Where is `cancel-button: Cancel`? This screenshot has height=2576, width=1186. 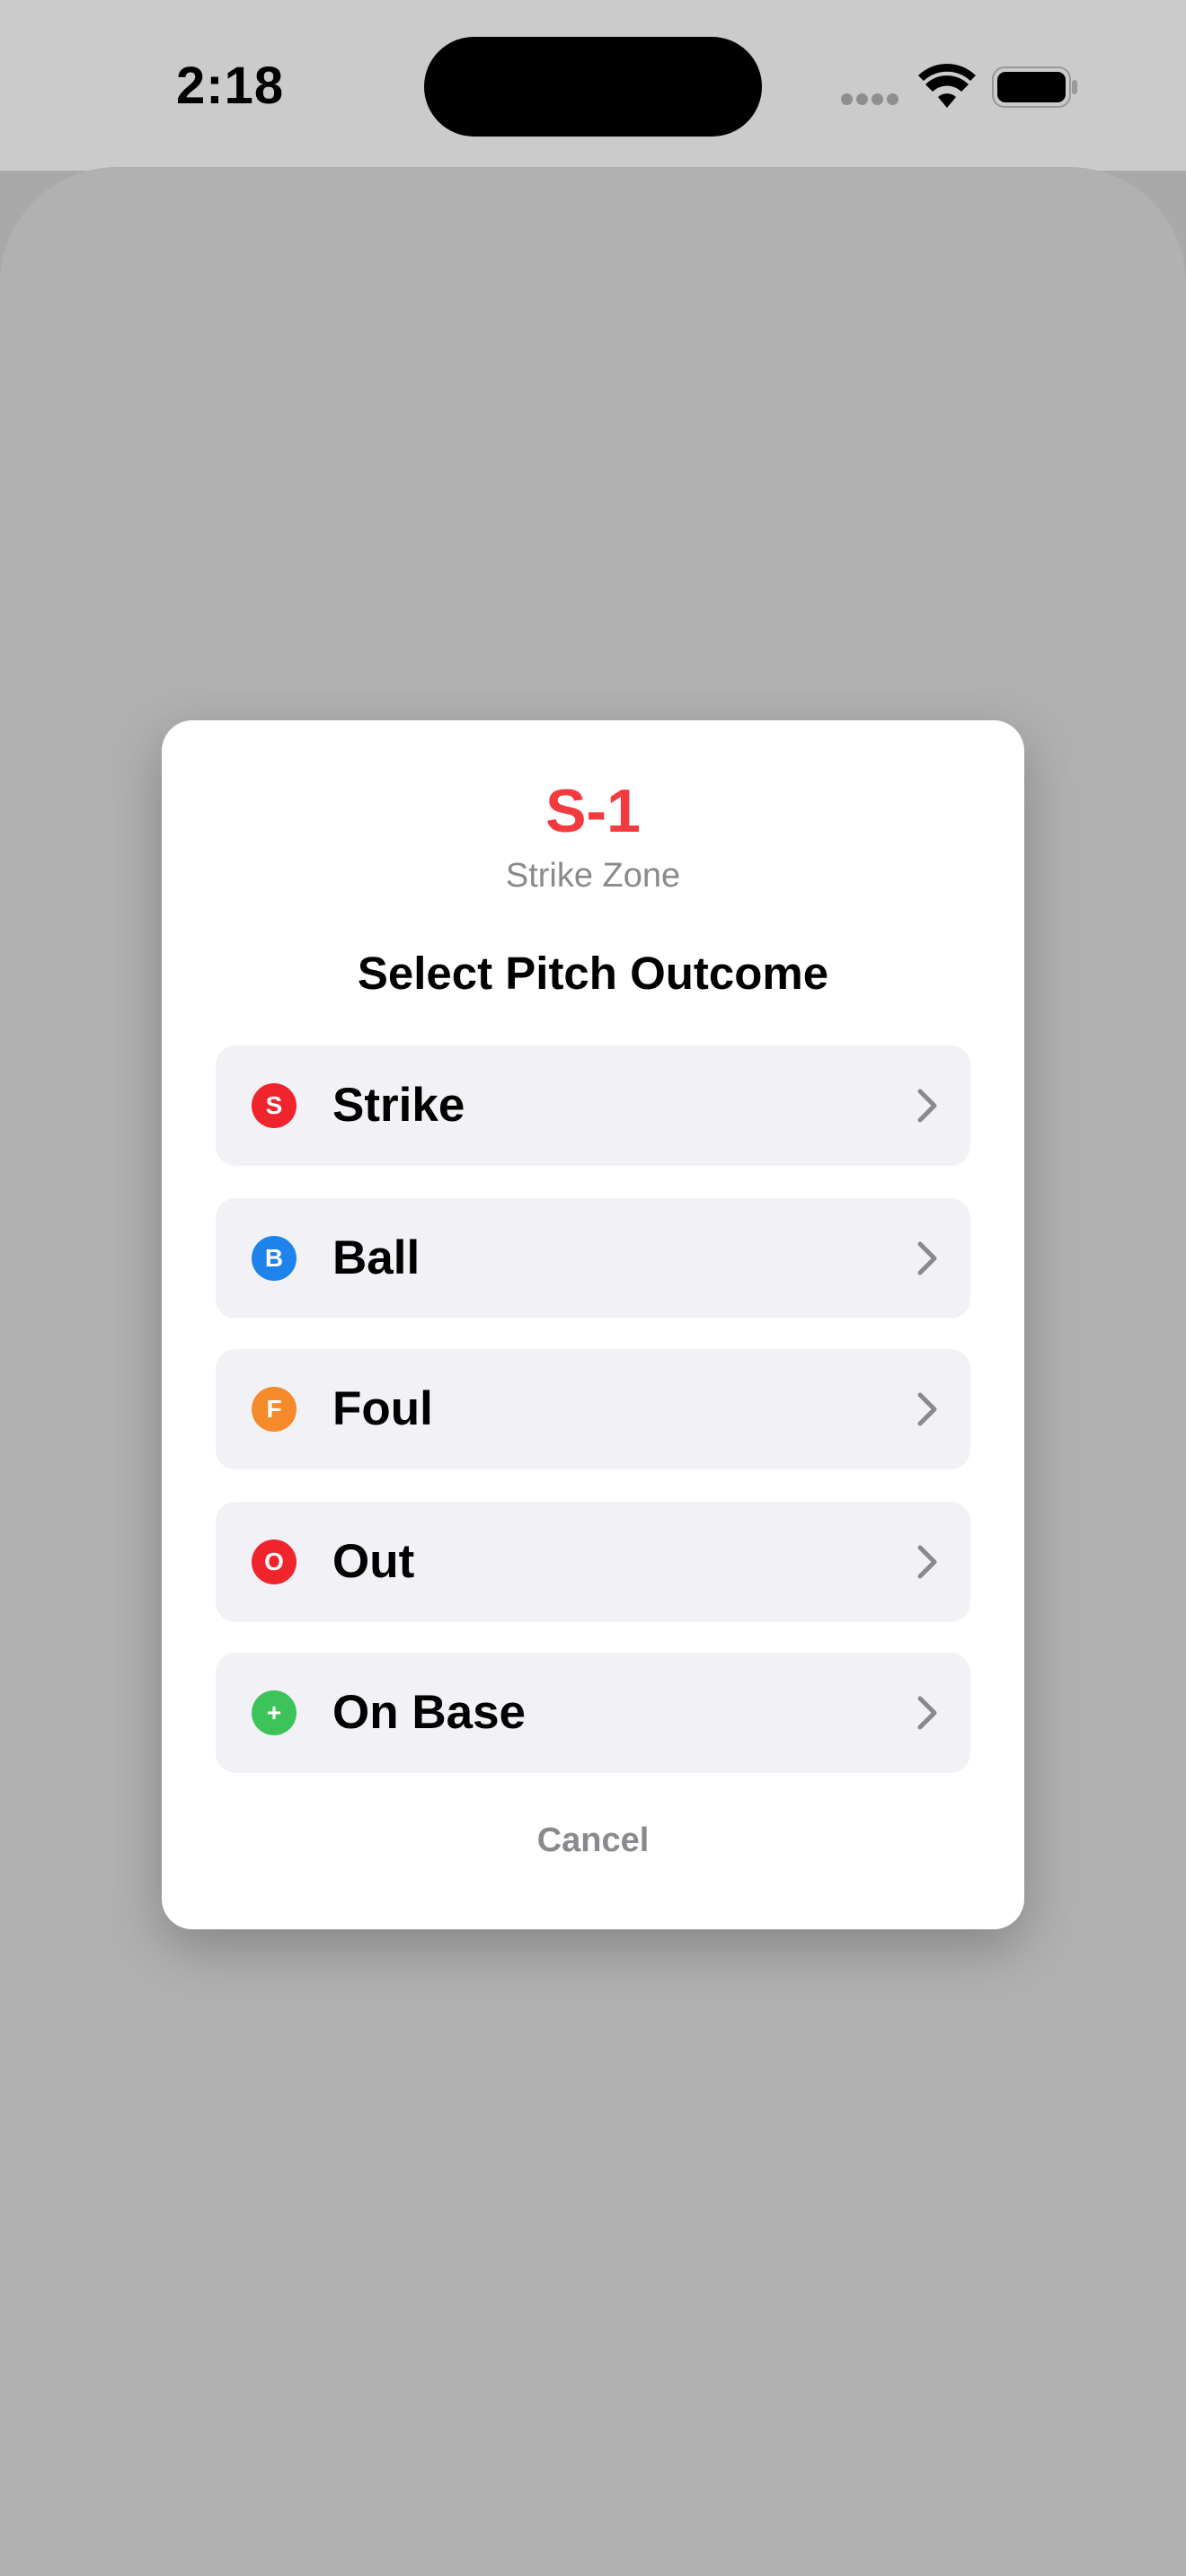
cancel-button: Cancel is located at coordinates (593, 1841).